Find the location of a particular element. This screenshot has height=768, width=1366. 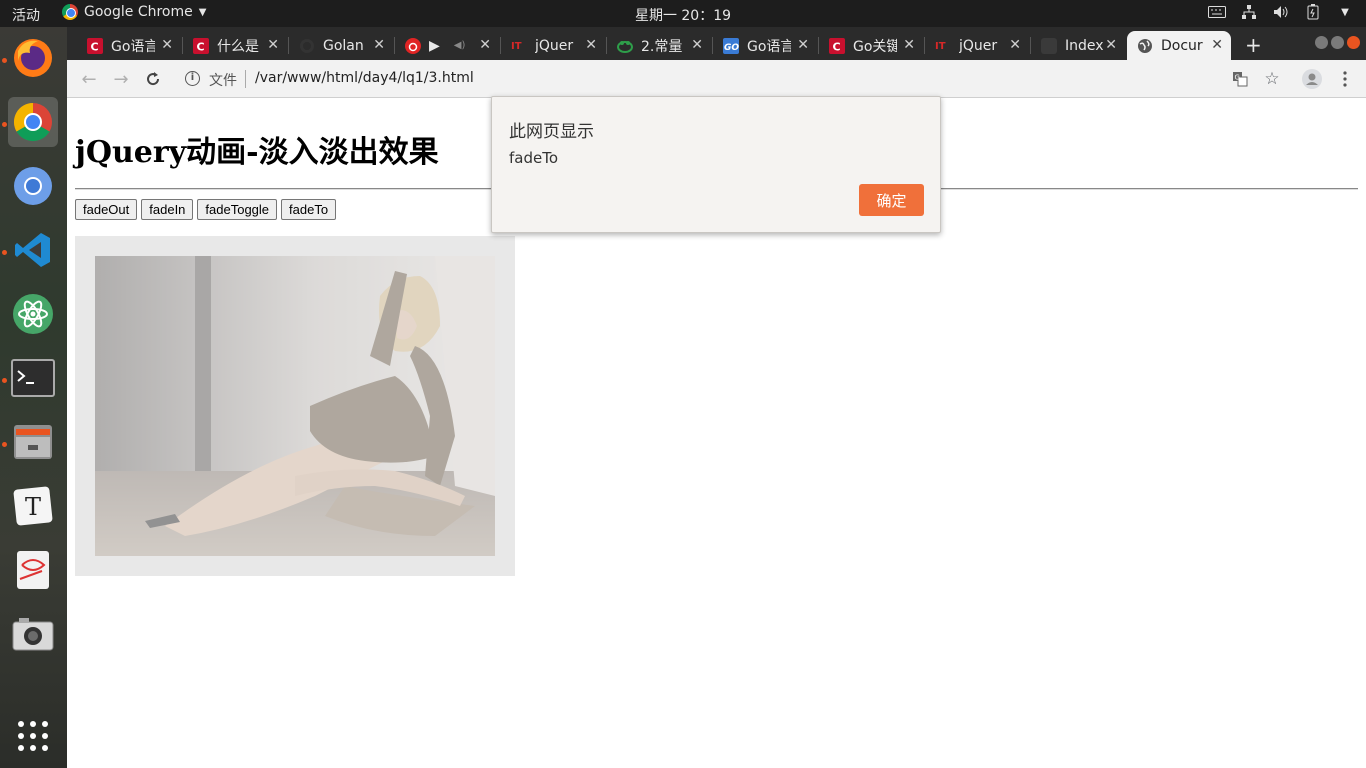

translate-icon: G is located at coordinates (1240, 79).